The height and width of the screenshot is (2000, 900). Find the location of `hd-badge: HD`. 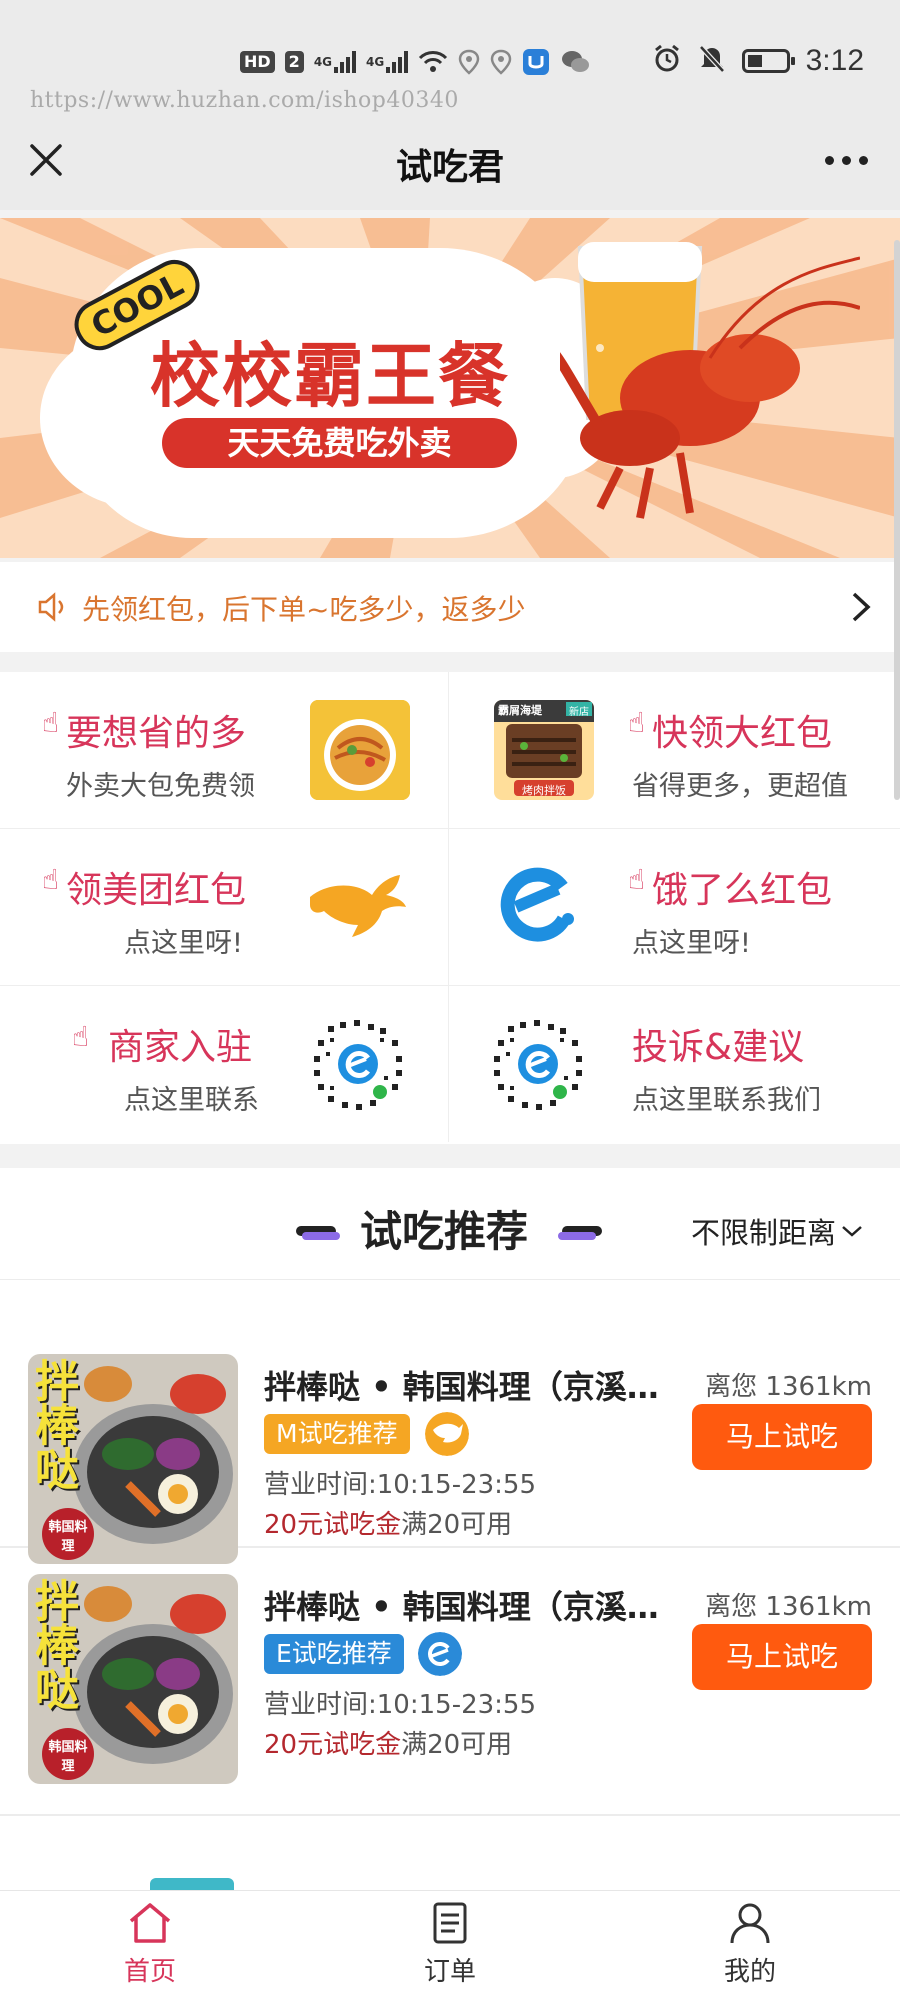

hd-badge: HD is located at coordinates (257, 62).